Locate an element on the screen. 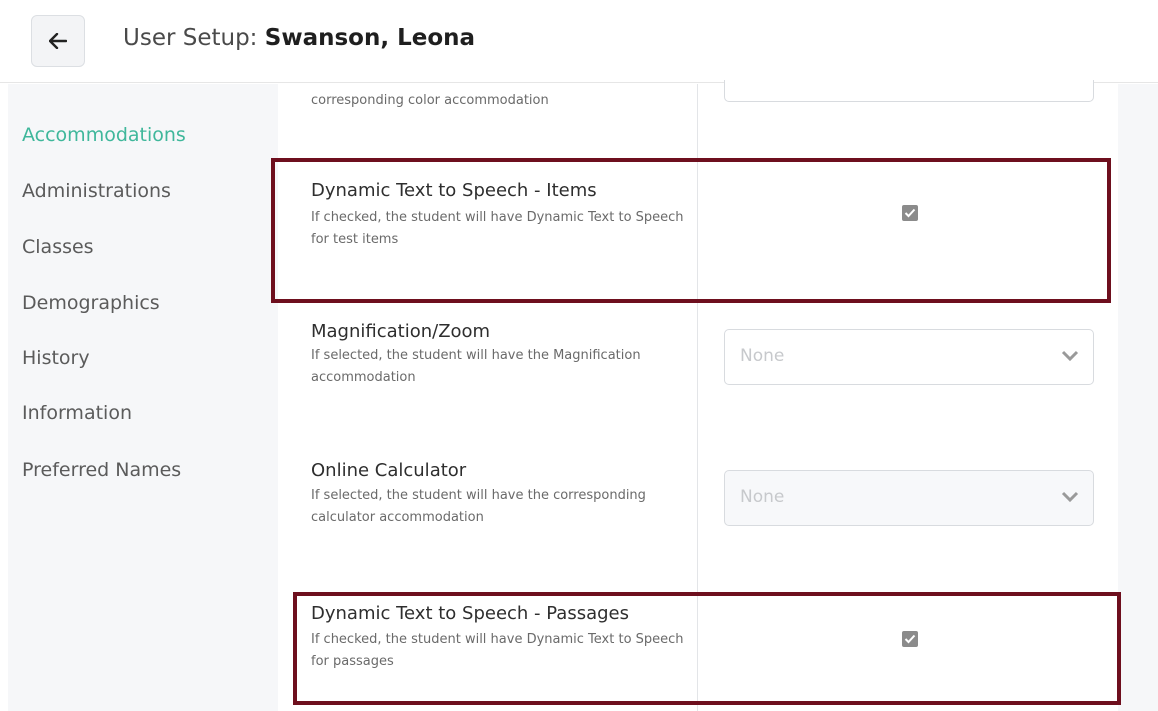 This screenshot has width=1158, height=711. online-calculator-select-value: None is located at coordinates (762, 497).